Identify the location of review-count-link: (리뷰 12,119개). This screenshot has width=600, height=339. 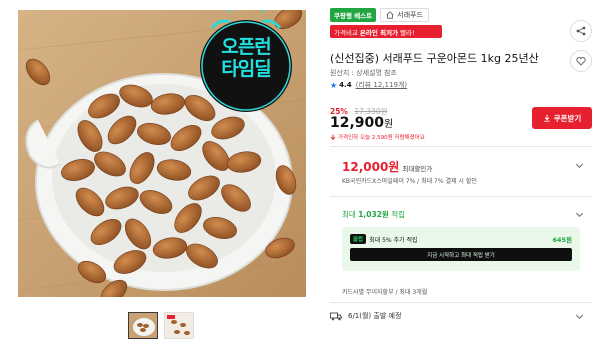
(382, 85).